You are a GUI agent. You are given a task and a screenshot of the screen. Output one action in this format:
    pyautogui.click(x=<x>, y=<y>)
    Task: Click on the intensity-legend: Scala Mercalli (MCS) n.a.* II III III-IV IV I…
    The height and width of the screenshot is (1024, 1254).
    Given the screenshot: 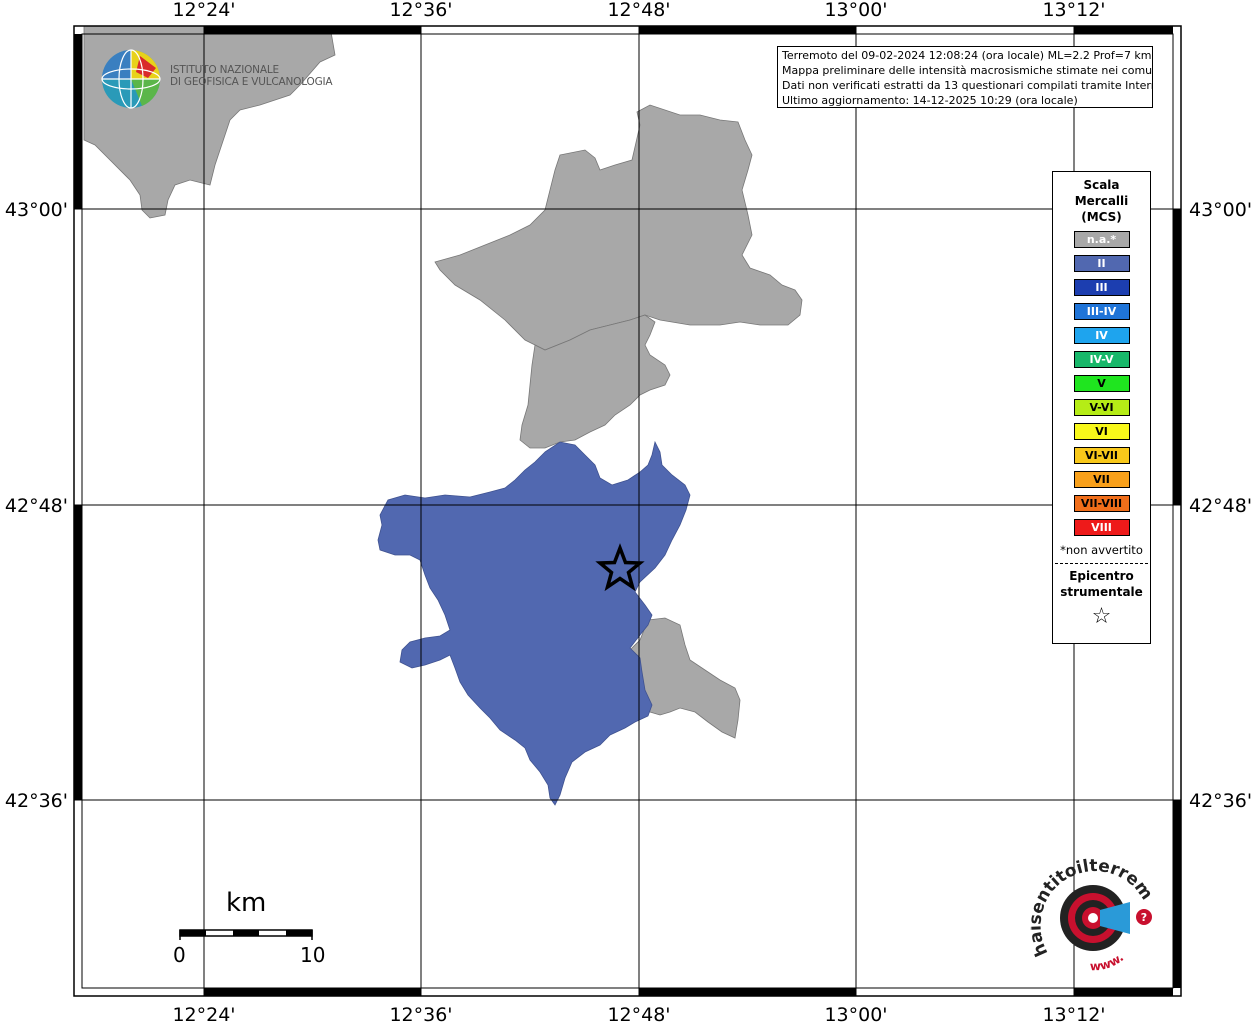 What is the action you would take?
    pyautogui.click(x=1101, y=407)
    